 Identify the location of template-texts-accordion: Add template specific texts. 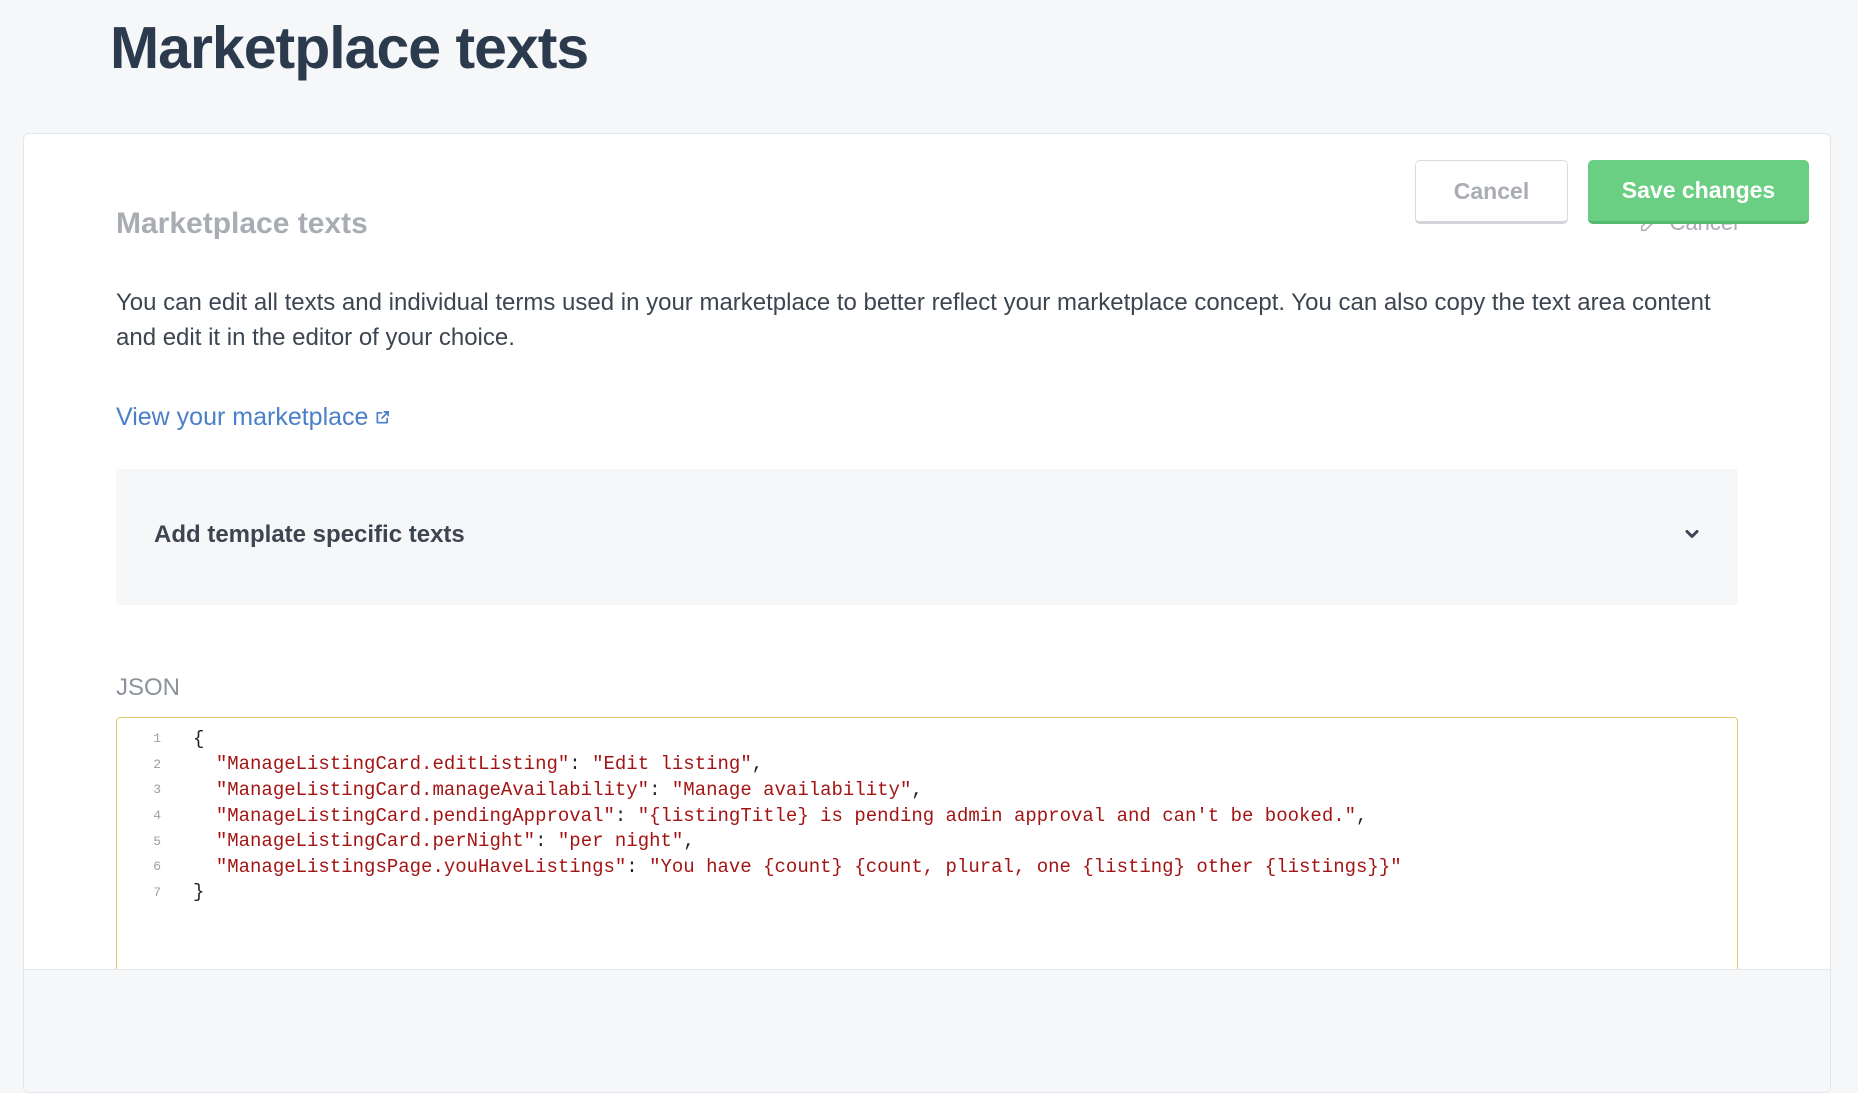
(927, 537).